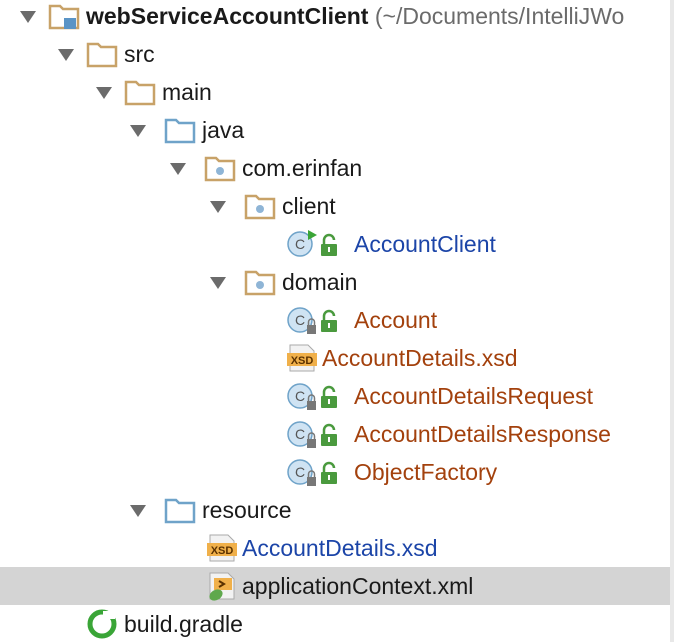 This screenshot has height=643, width=674. What do you see at coordinates (420, 358) in the screenshot?
I see `tree-label-account-details-xsd: AccountDetails.xsd` at bounding box center [420, 358].